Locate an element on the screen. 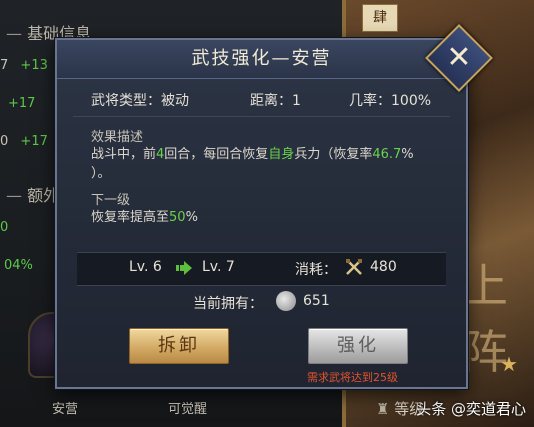 The height and width of the screenshot is (427, 534). extra-value: 04% is located at coordinates (18, 265).